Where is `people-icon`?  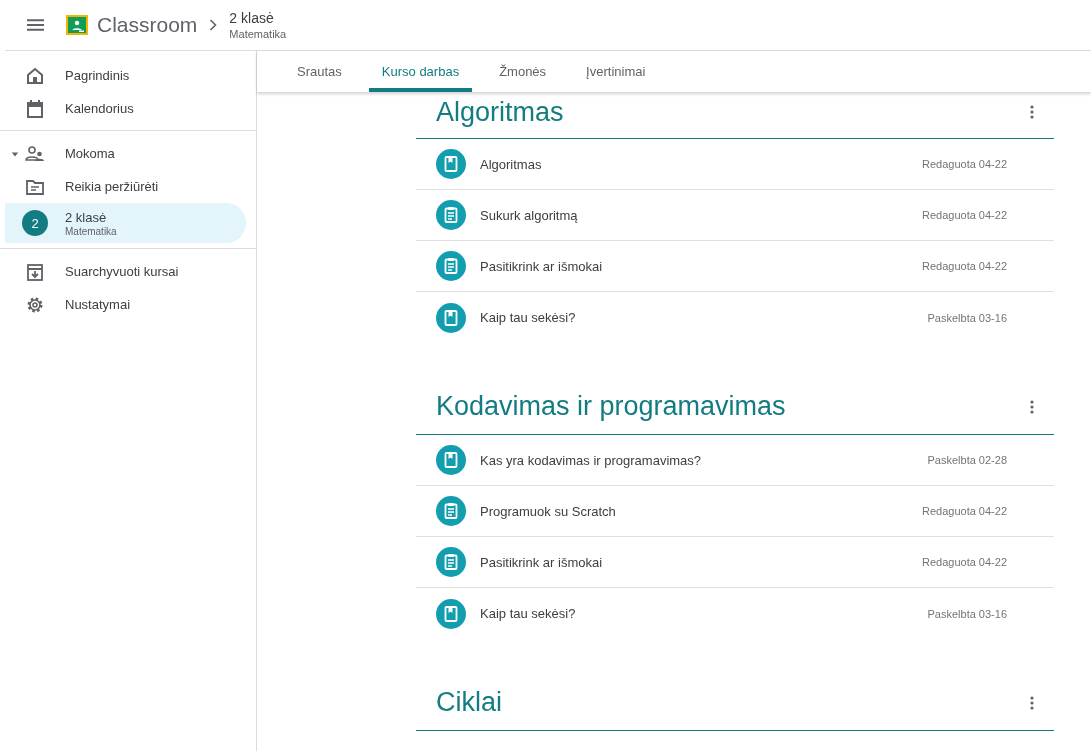
people-icon is located at coordinates (35, 153).